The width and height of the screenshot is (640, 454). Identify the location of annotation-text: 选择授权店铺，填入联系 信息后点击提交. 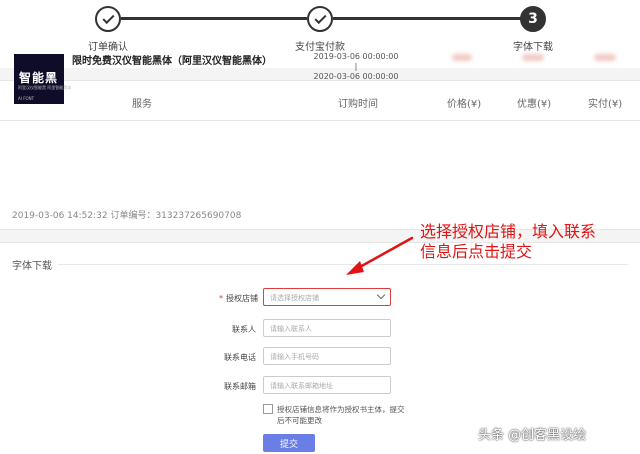
(508, 242).